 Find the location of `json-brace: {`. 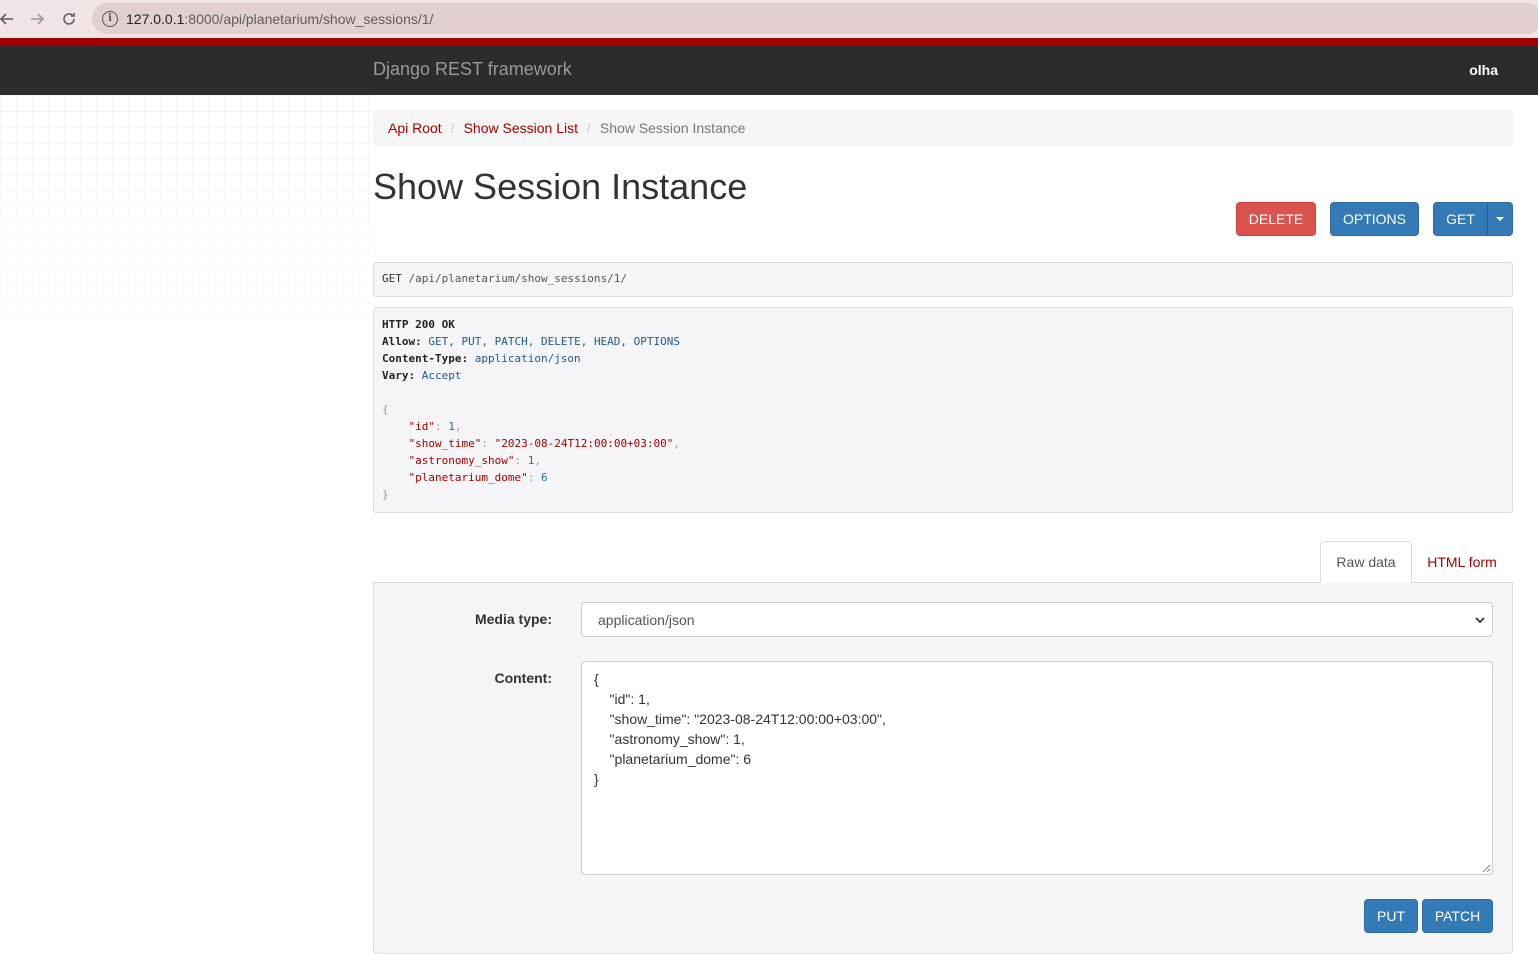

json-brace: { is located at coordinates (385, 409).